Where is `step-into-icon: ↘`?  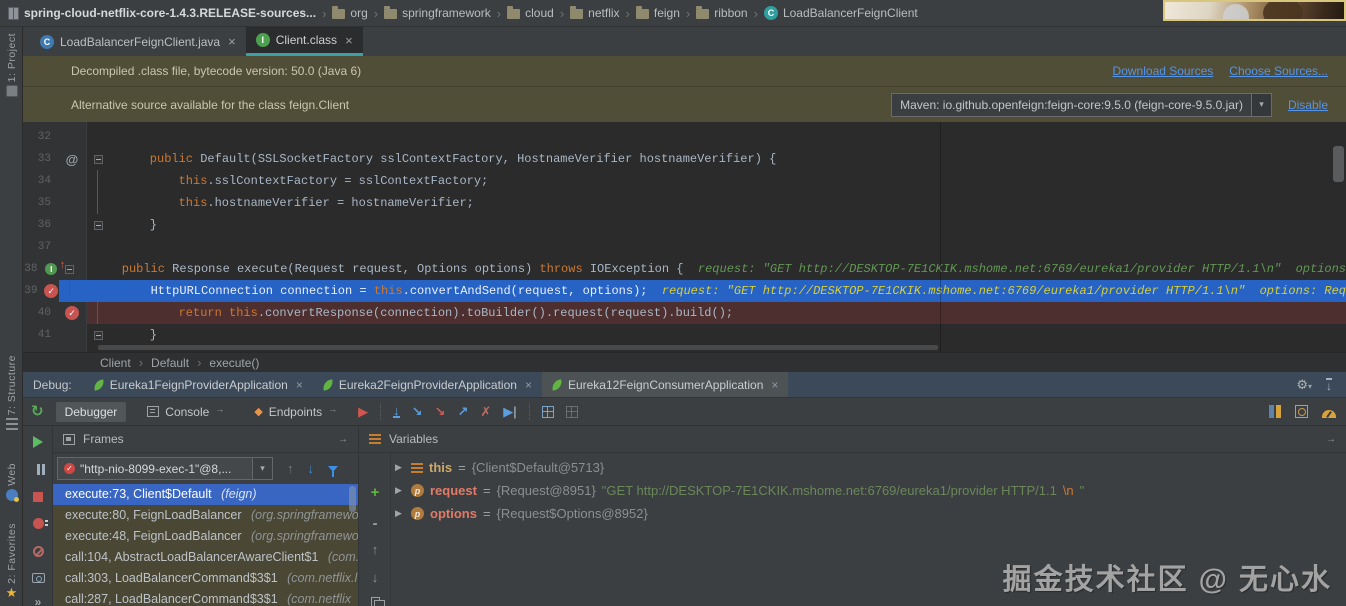 step-into-icon: ↘ is located at coordinates (417, 411).